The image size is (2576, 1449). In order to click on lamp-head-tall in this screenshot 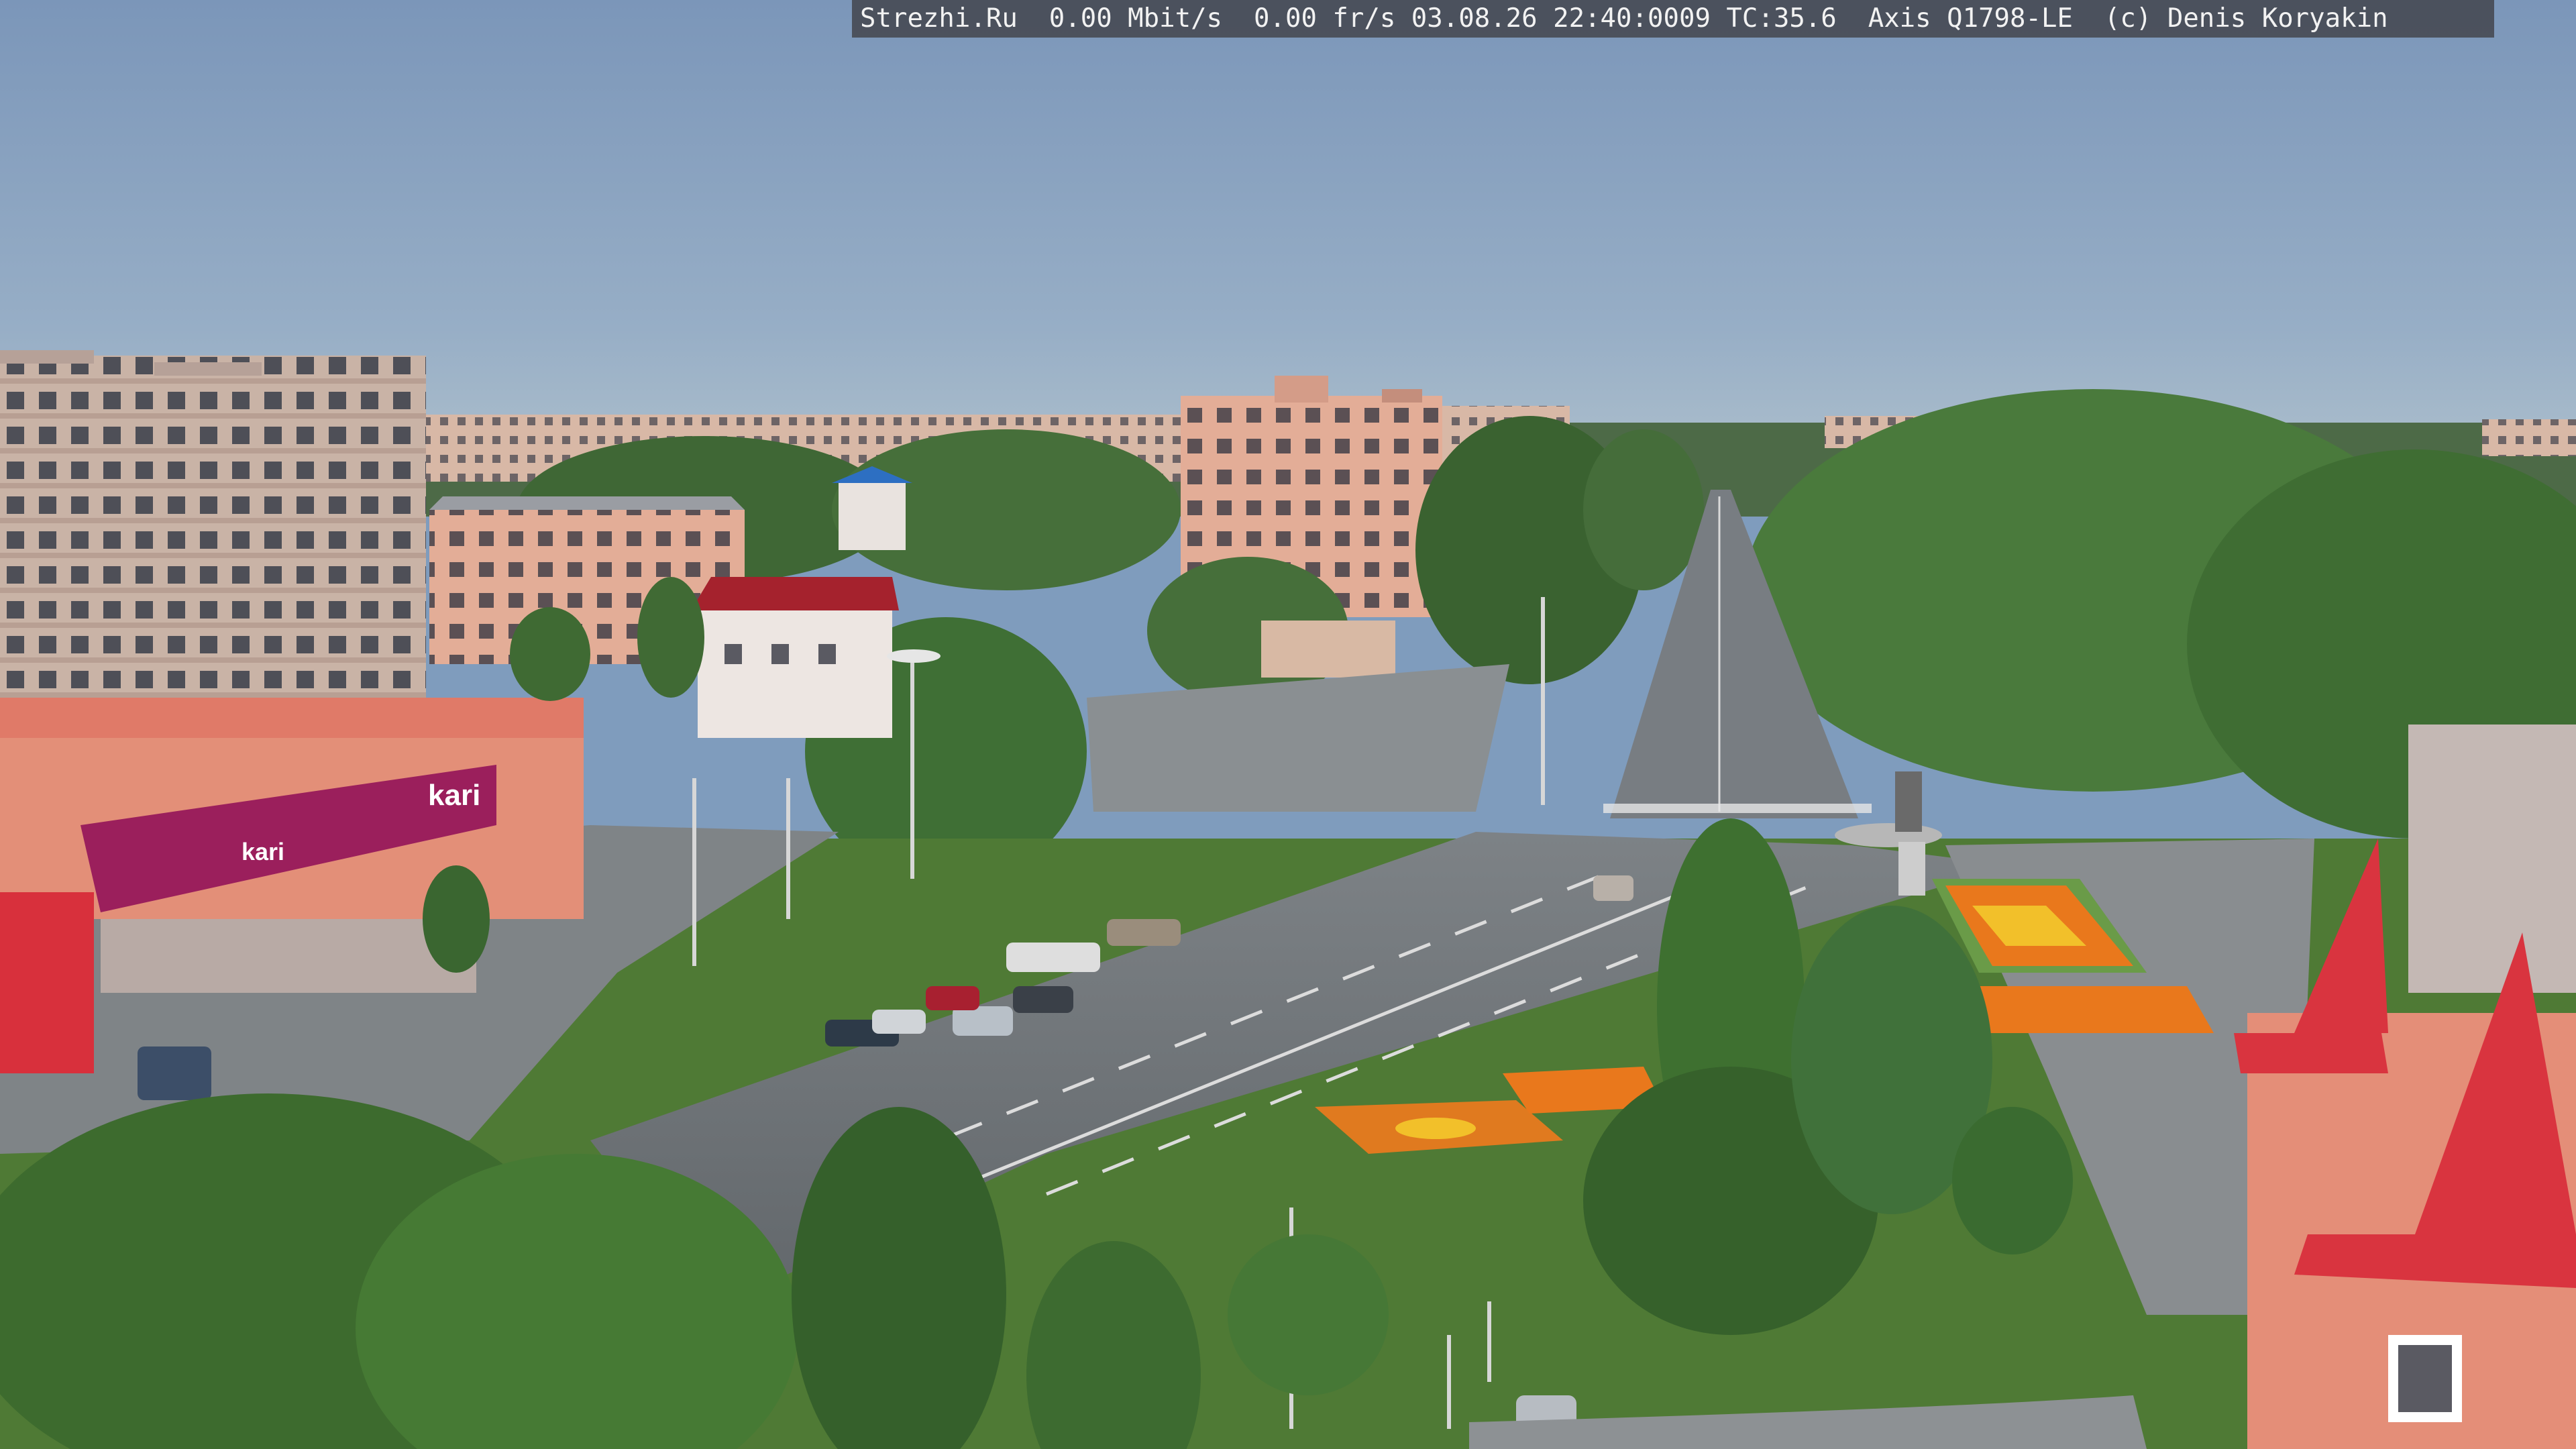, I will do `click(914, 656)`.